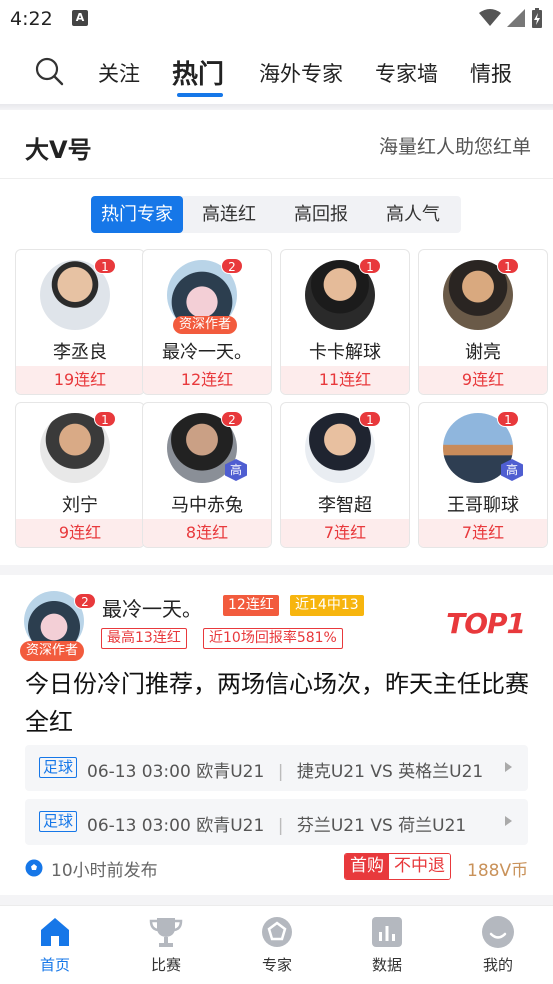 This screenshot has height=984, width=553. I want to click on trophy-icon, so click(166, 932).